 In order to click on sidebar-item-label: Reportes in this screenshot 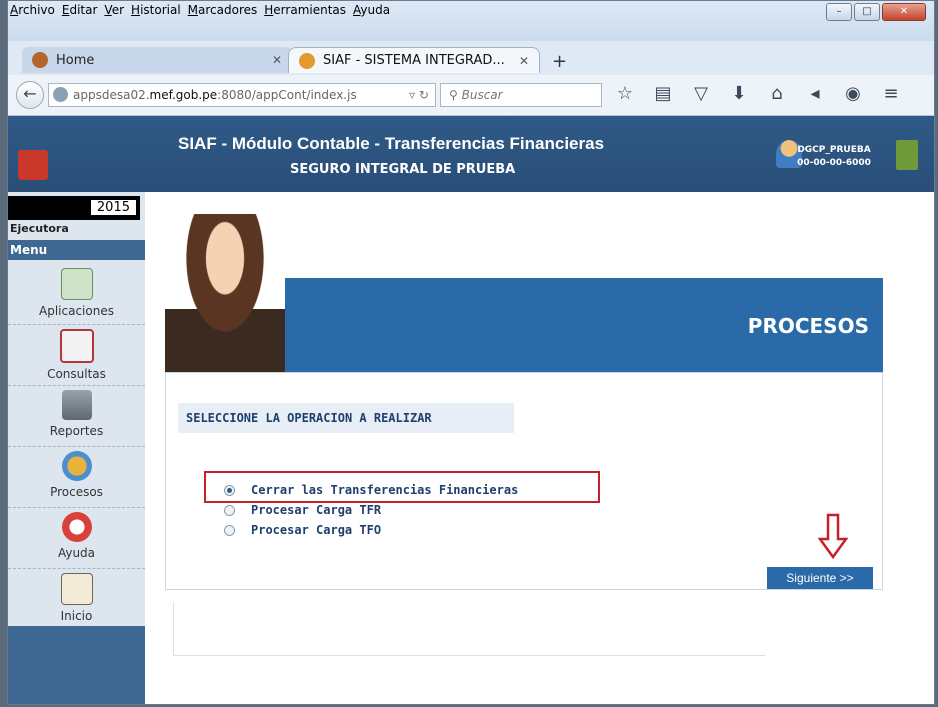, I will do `click(76, 431)`.